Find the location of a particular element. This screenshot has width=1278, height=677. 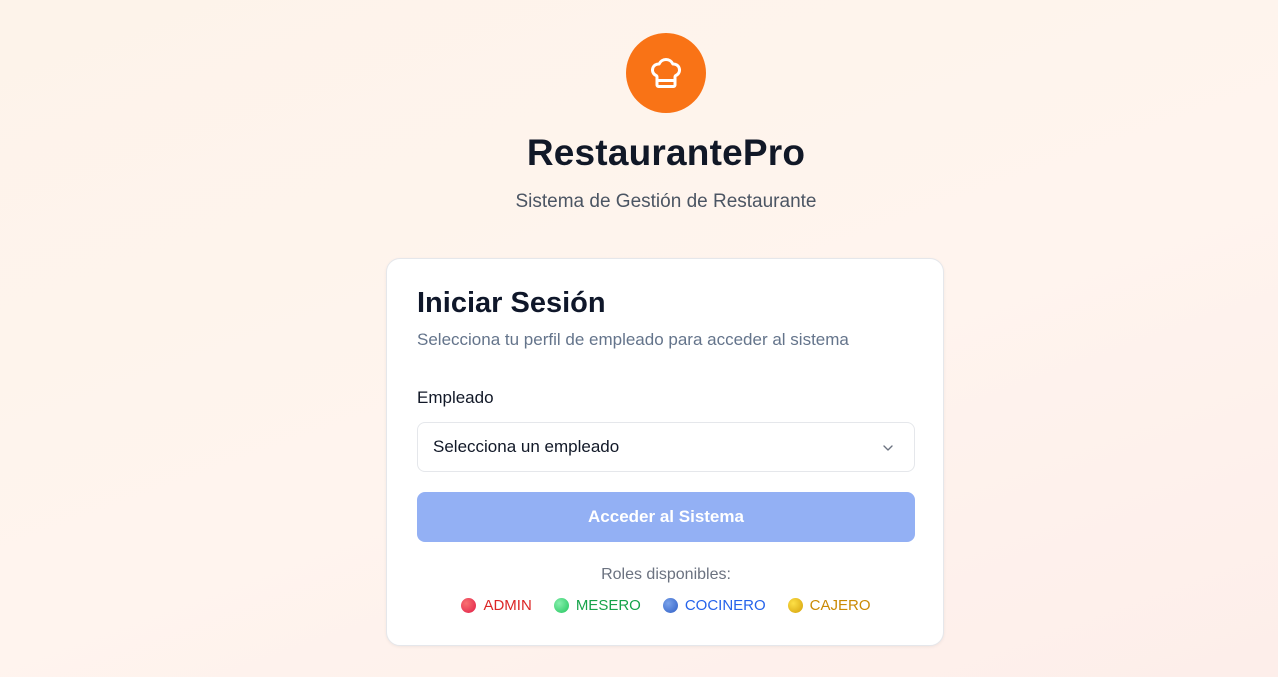

employee-select-placeholder: Selecciona un empleado is located at coordinates (526, 446).